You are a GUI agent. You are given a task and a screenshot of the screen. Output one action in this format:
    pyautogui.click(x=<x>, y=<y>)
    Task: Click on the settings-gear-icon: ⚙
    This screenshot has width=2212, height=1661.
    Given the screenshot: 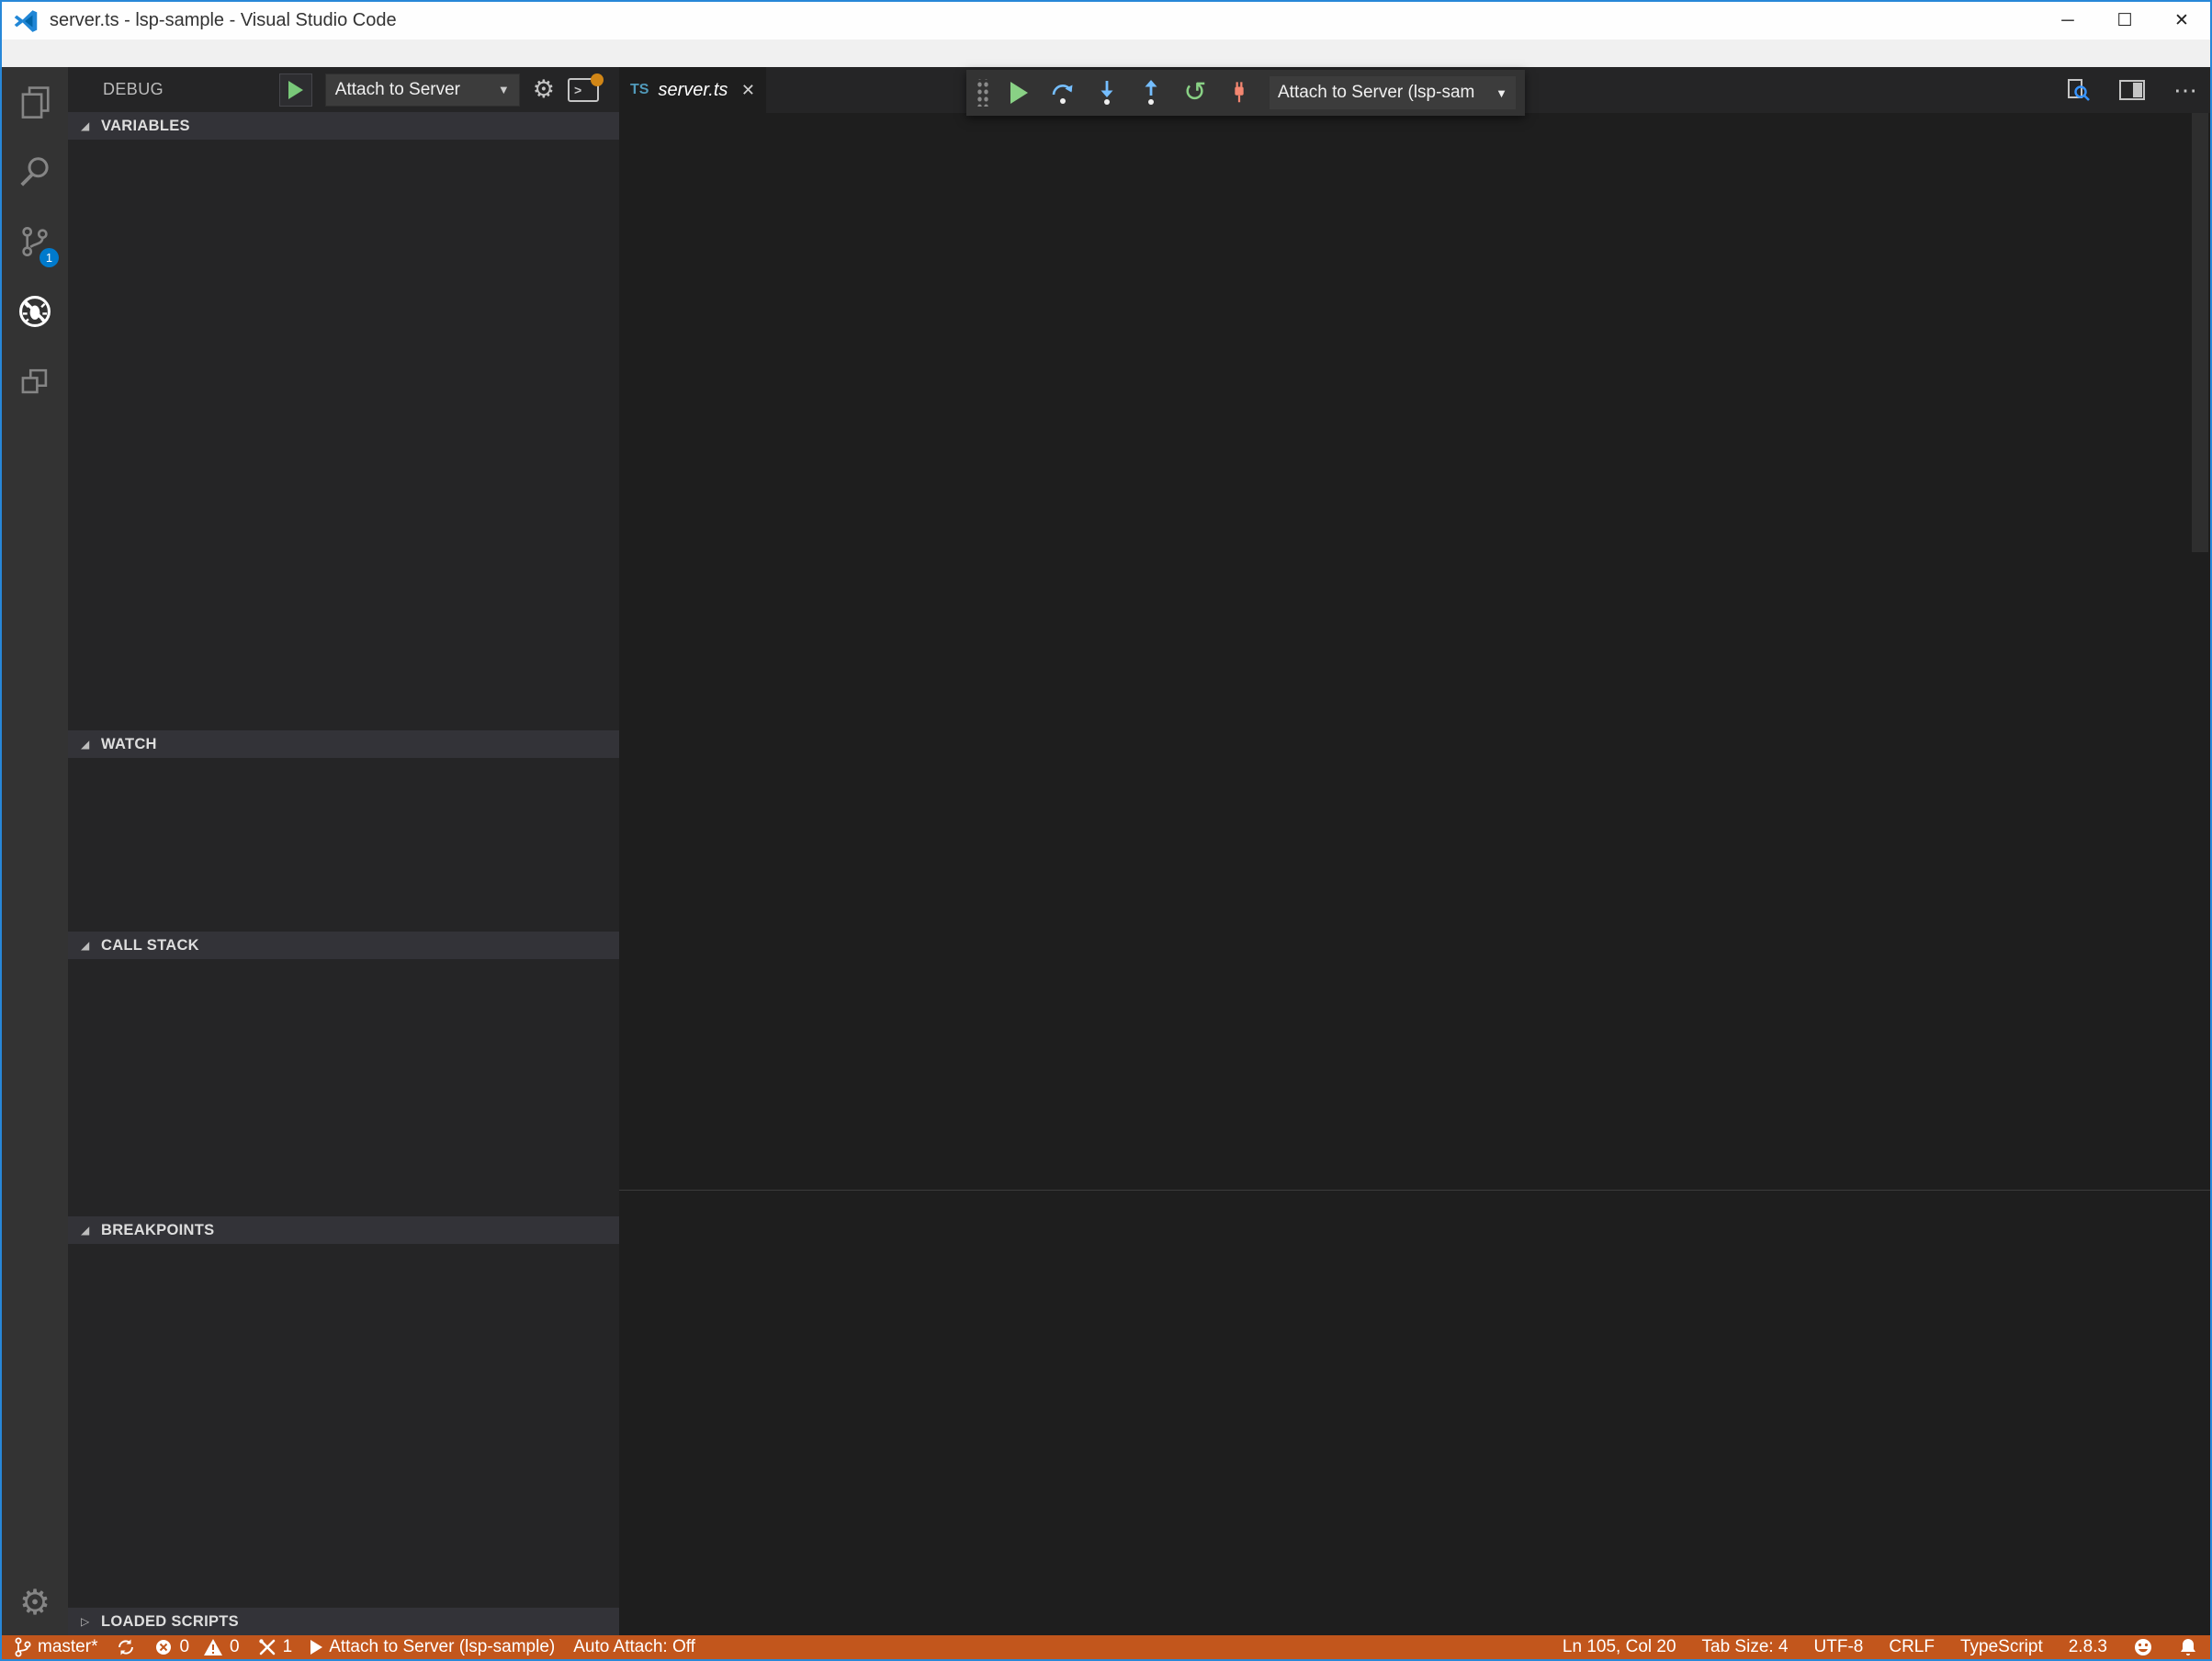 What is the action you would take?
    pyautogui.click(x=35, y=1604)
    